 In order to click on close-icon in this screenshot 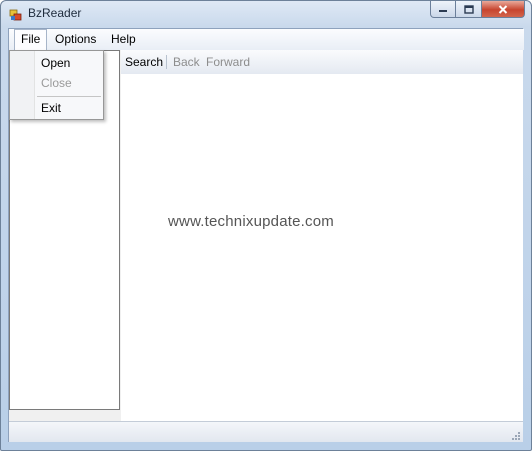, I will do `click(503, 9)`.